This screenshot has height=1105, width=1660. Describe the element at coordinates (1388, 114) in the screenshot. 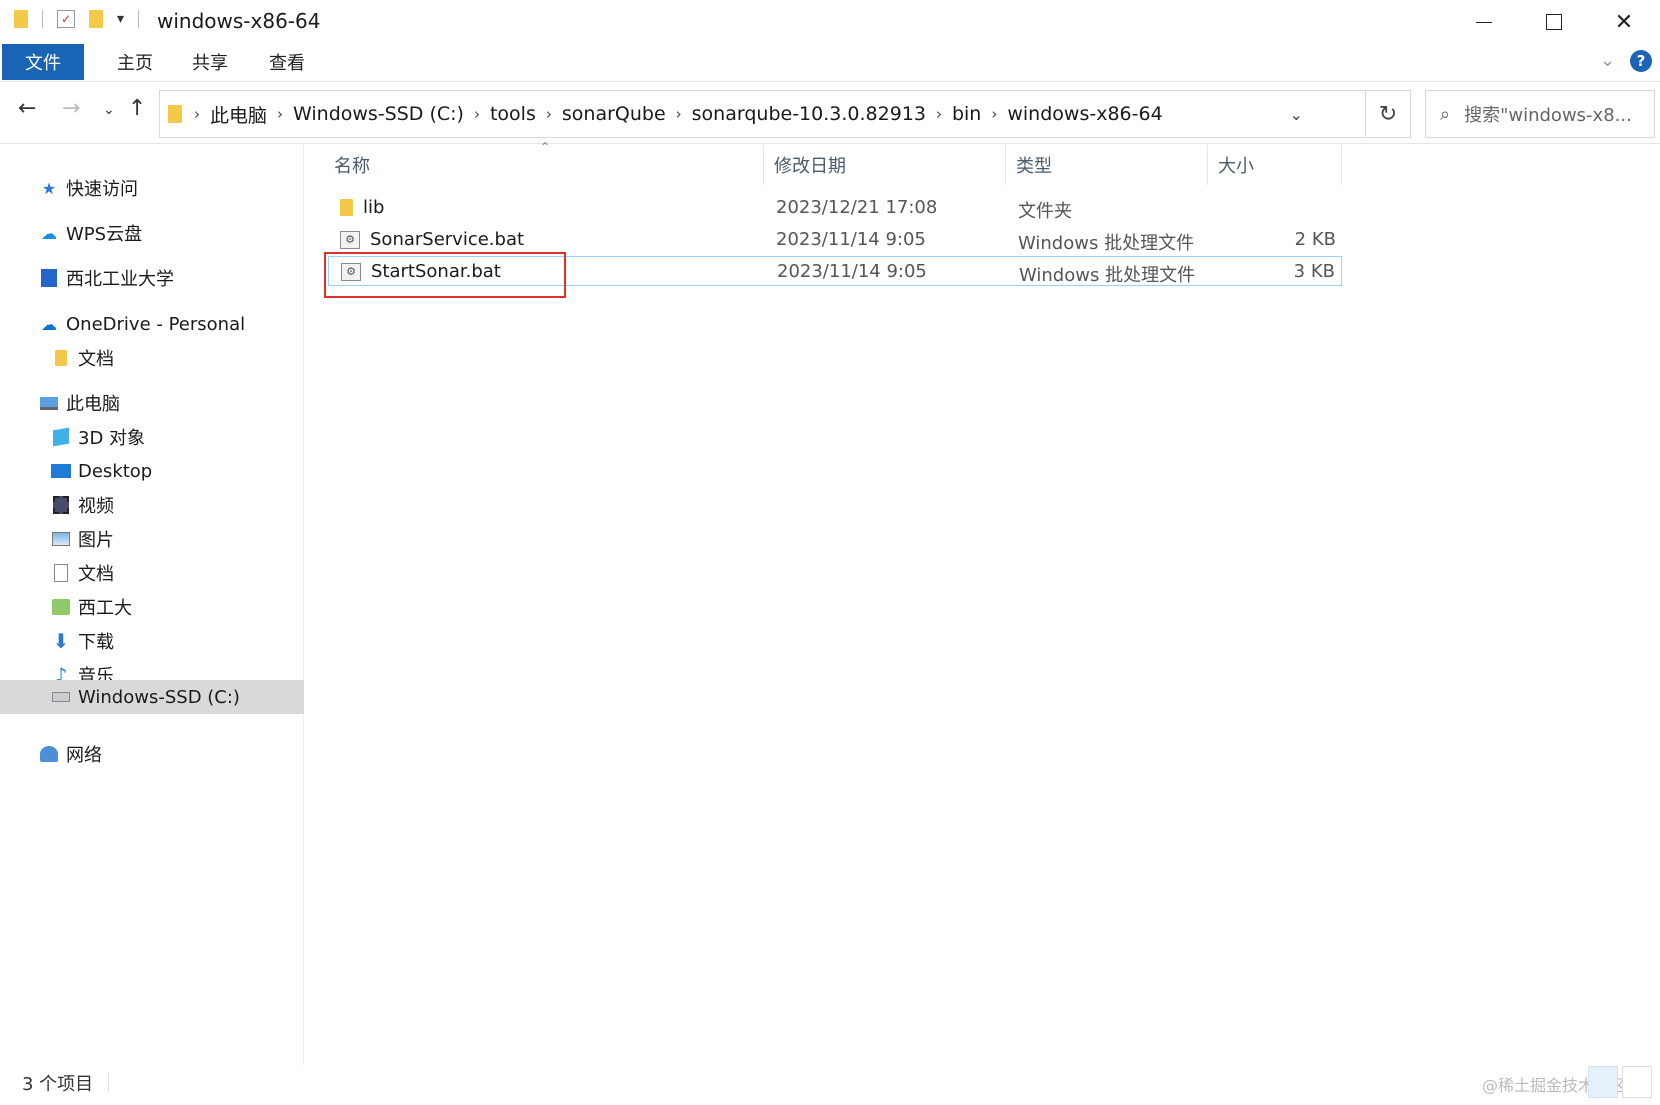

I see `refresh-button: ↻` at that location.